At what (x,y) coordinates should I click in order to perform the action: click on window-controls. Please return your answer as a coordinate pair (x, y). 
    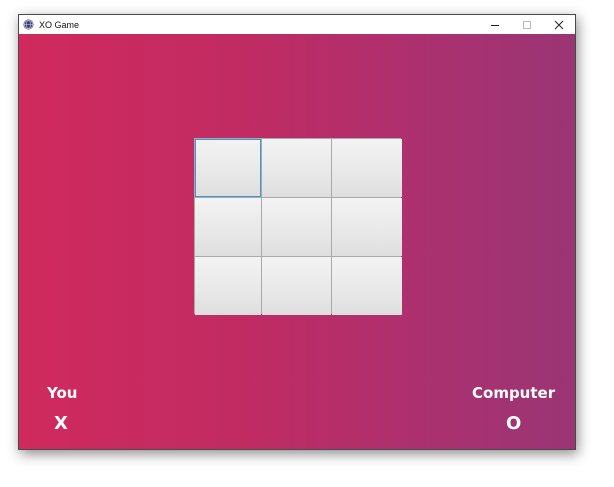
    Looking at the image, I should click on (527, 24).